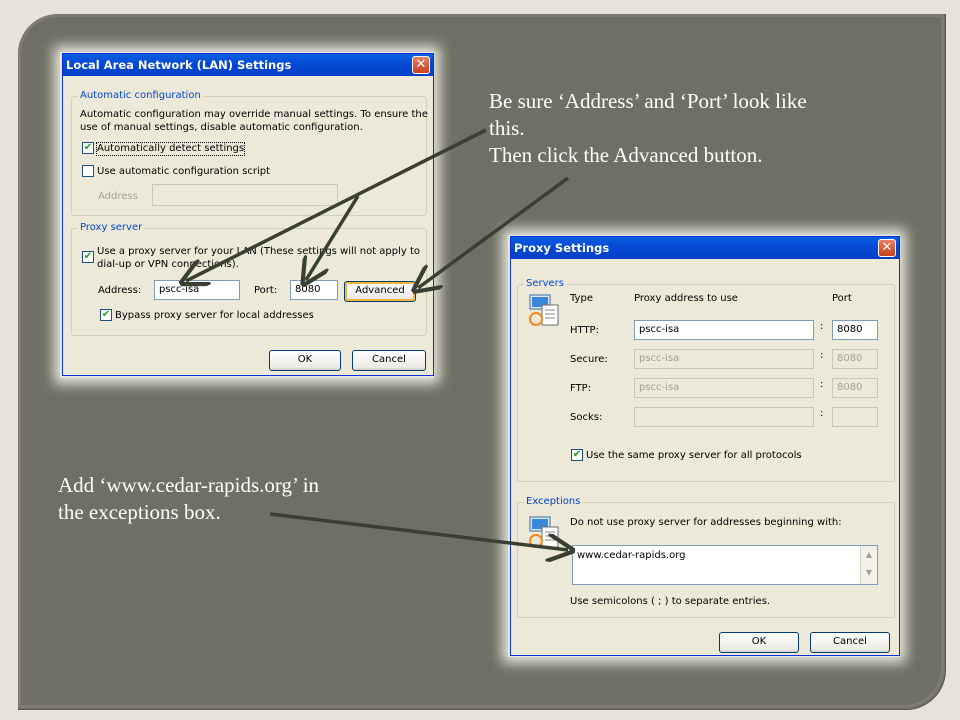  Describe the element at coordinates (189, 485) in the screenshot. I see `note-line: Add ‘www.cedar-rapids.org’ in` at that location.